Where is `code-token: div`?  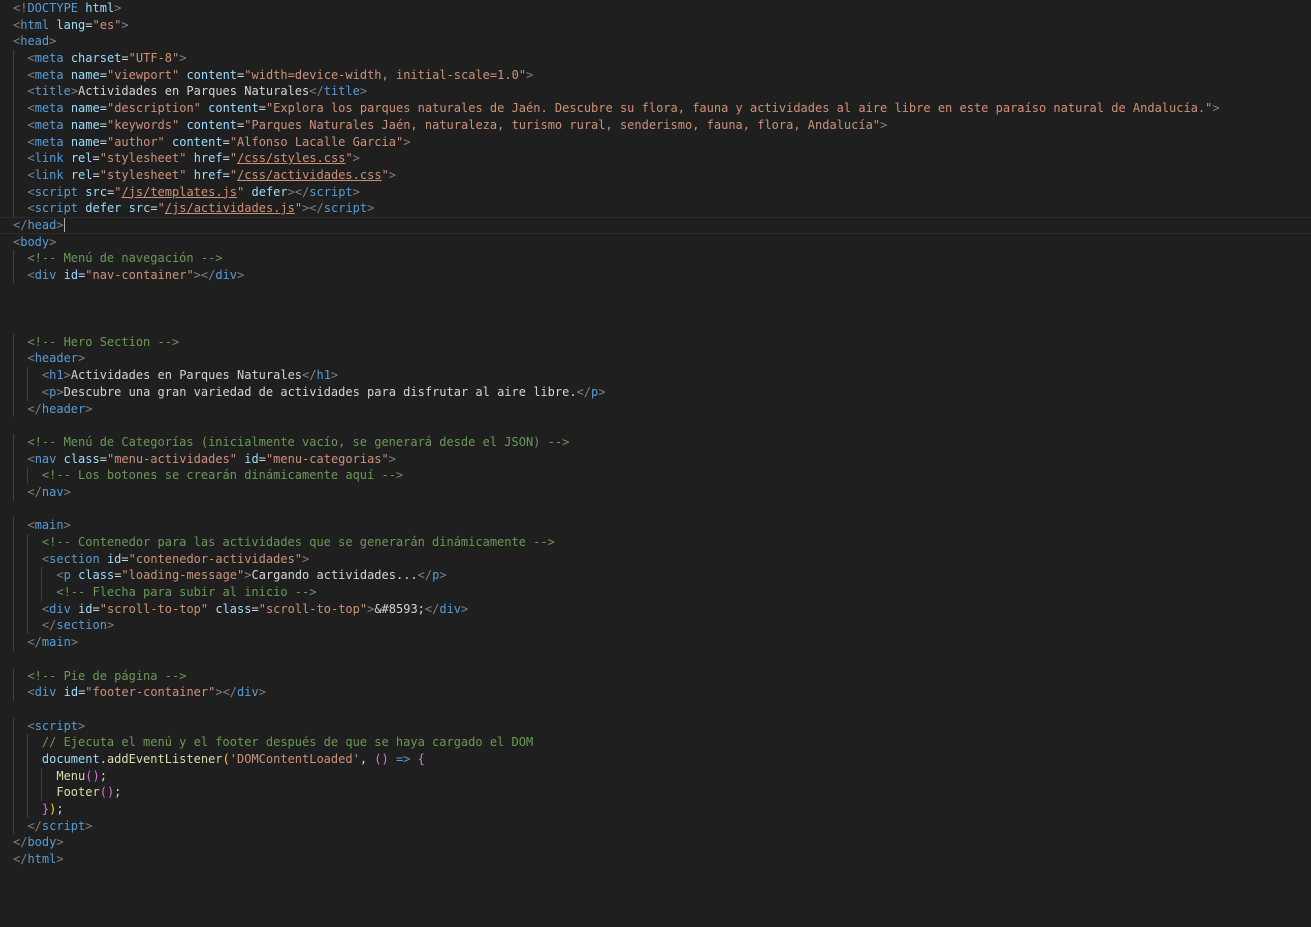 code-token: div is located at coordinates (45, 275).